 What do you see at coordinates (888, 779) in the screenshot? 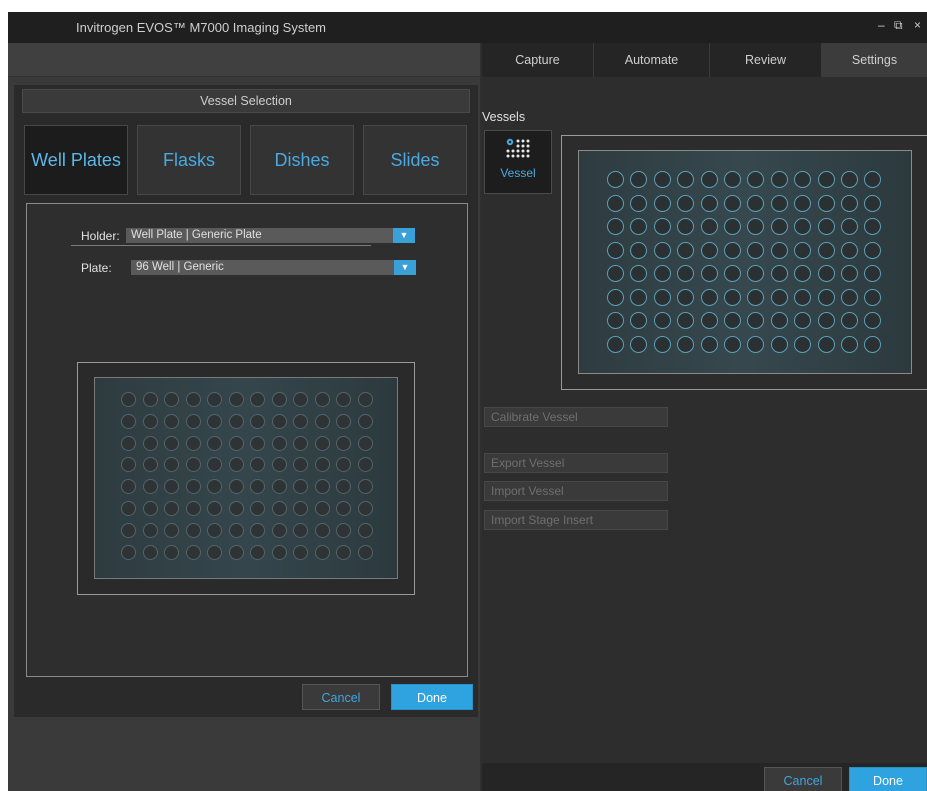
I see `settings-done-button: Done` at bounding box center [888, 779].